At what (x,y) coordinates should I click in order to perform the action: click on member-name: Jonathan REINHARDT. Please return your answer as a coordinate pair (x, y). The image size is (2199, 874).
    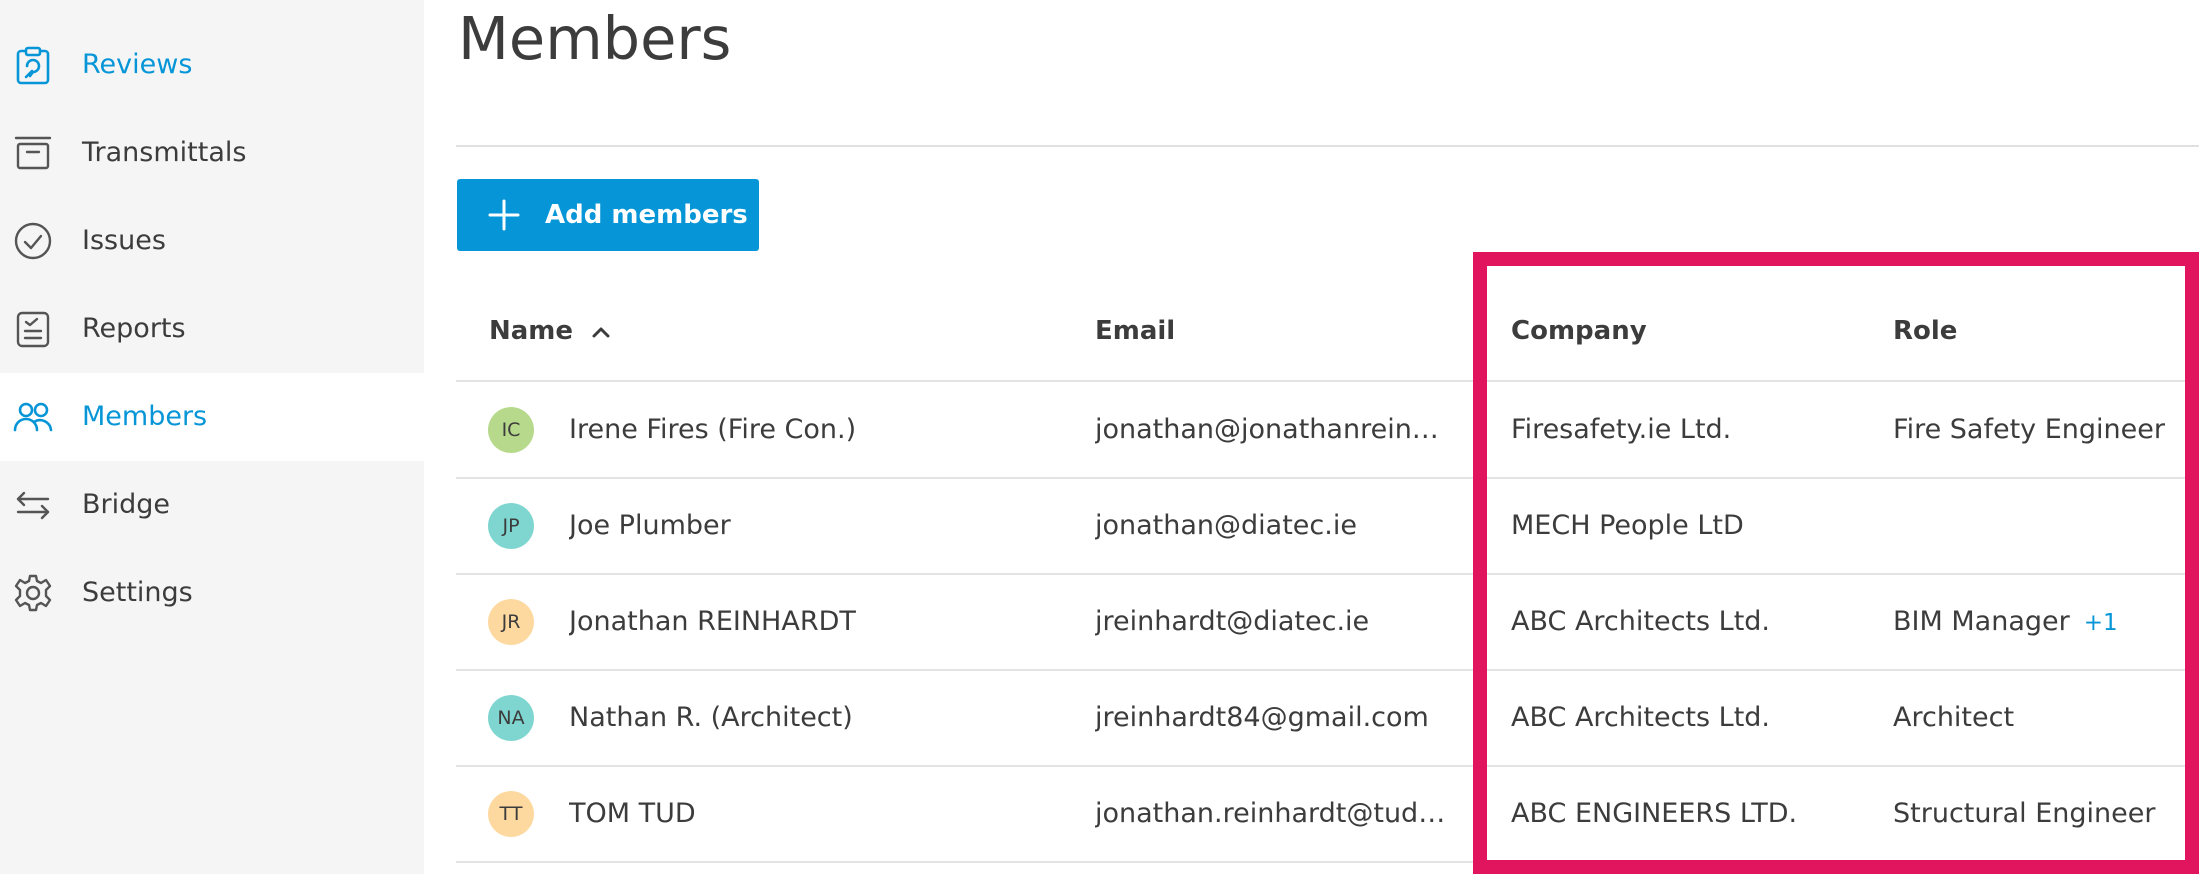
    Looking at the image, I should click on (712, 621).